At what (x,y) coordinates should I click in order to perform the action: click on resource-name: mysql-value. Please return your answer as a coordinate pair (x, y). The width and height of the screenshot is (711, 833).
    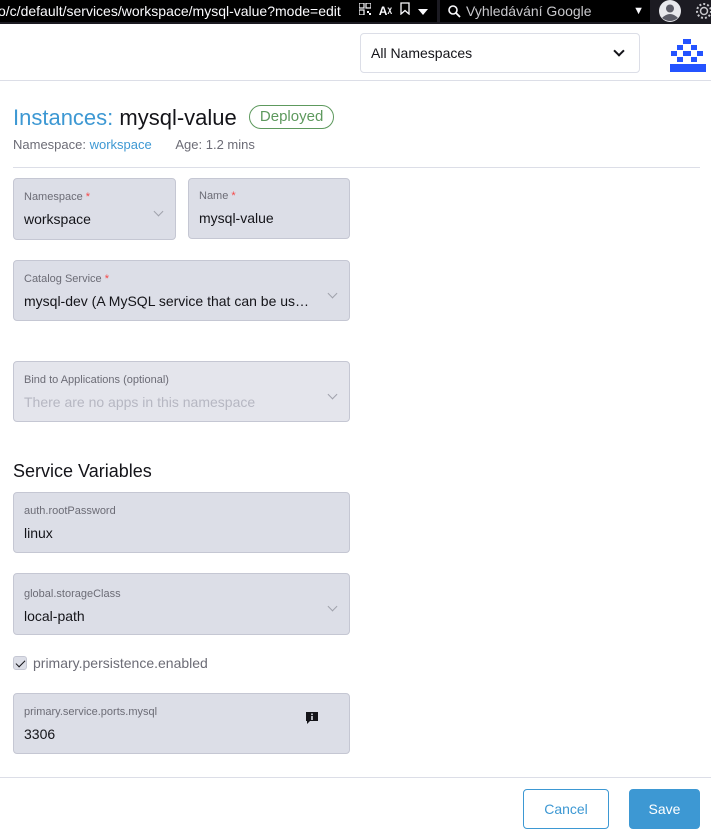
    Looking at the image, I should click on (178, 117).